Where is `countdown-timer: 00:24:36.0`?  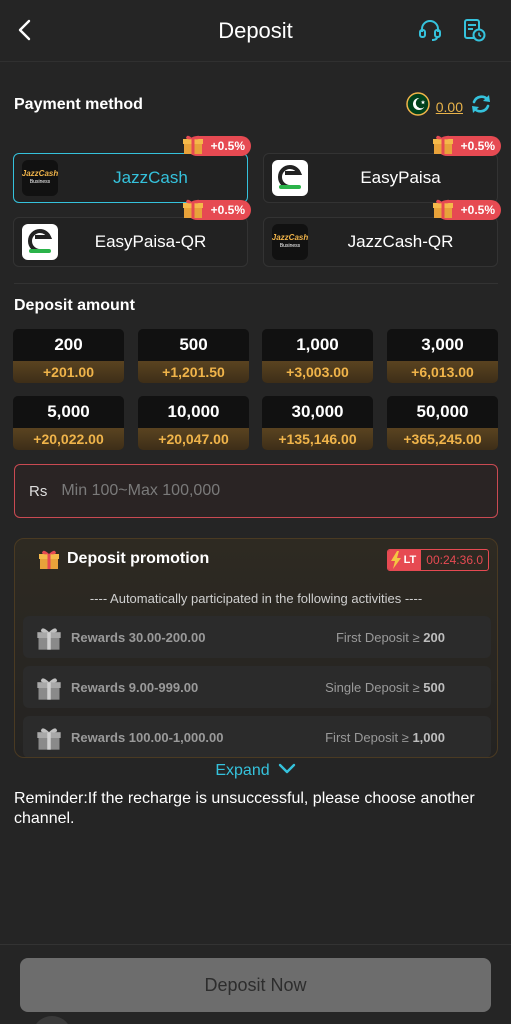
countdown-timer: 00:24:36.0 is located at coordinates (454, 560).